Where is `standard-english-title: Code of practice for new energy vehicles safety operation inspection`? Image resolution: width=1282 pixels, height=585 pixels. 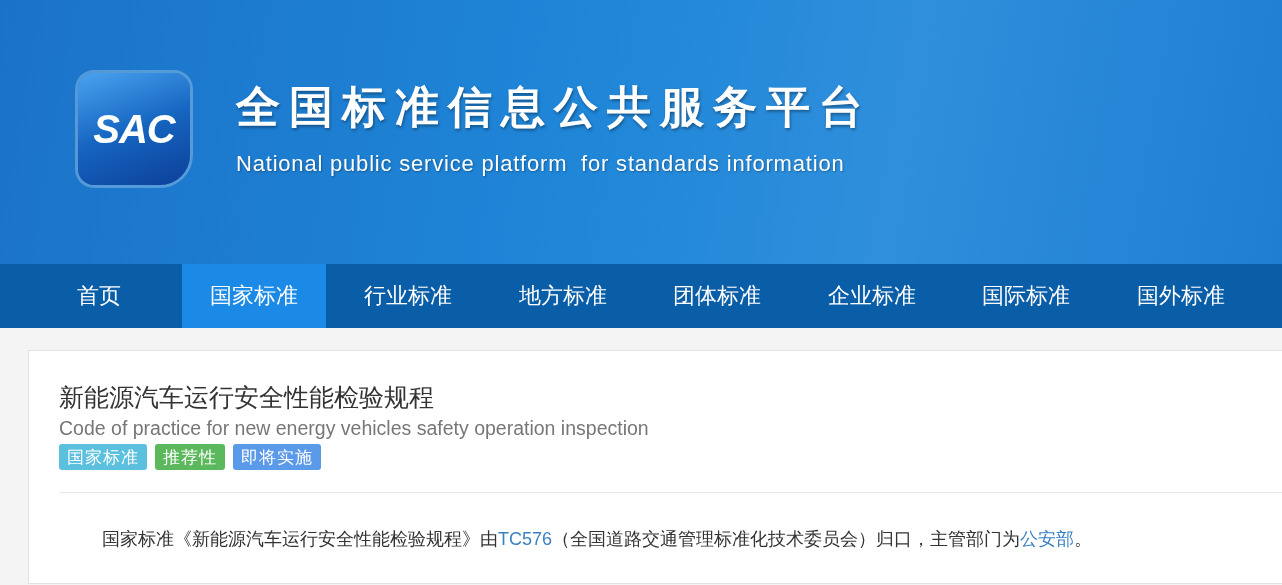
standard-english-title: Code of practice for new energy vehicles safety operation inspection is located at coordinates (354, 428).